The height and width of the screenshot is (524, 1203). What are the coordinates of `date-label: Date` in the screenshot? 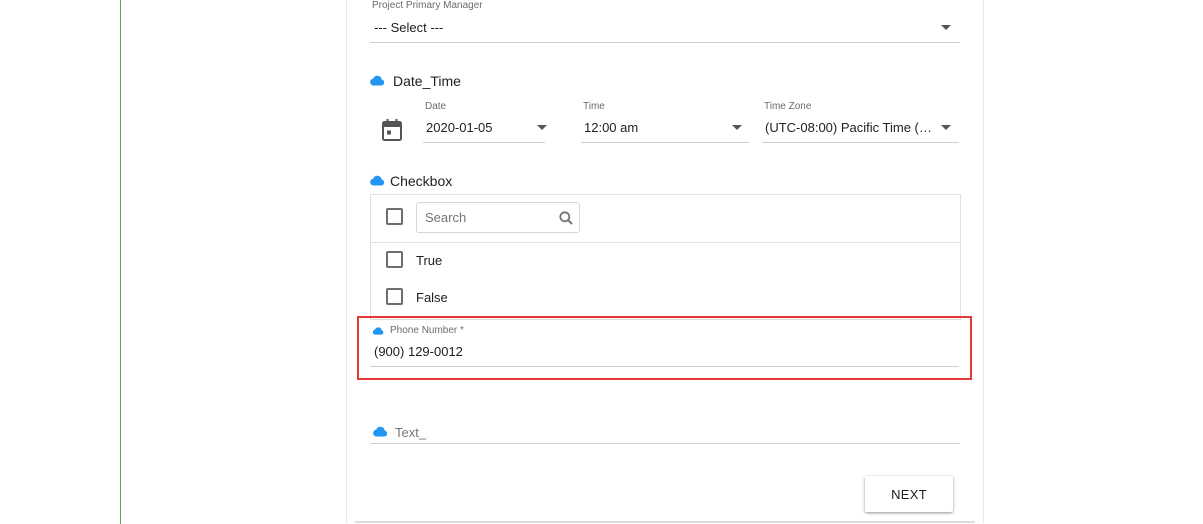 It's located at (436, 106).